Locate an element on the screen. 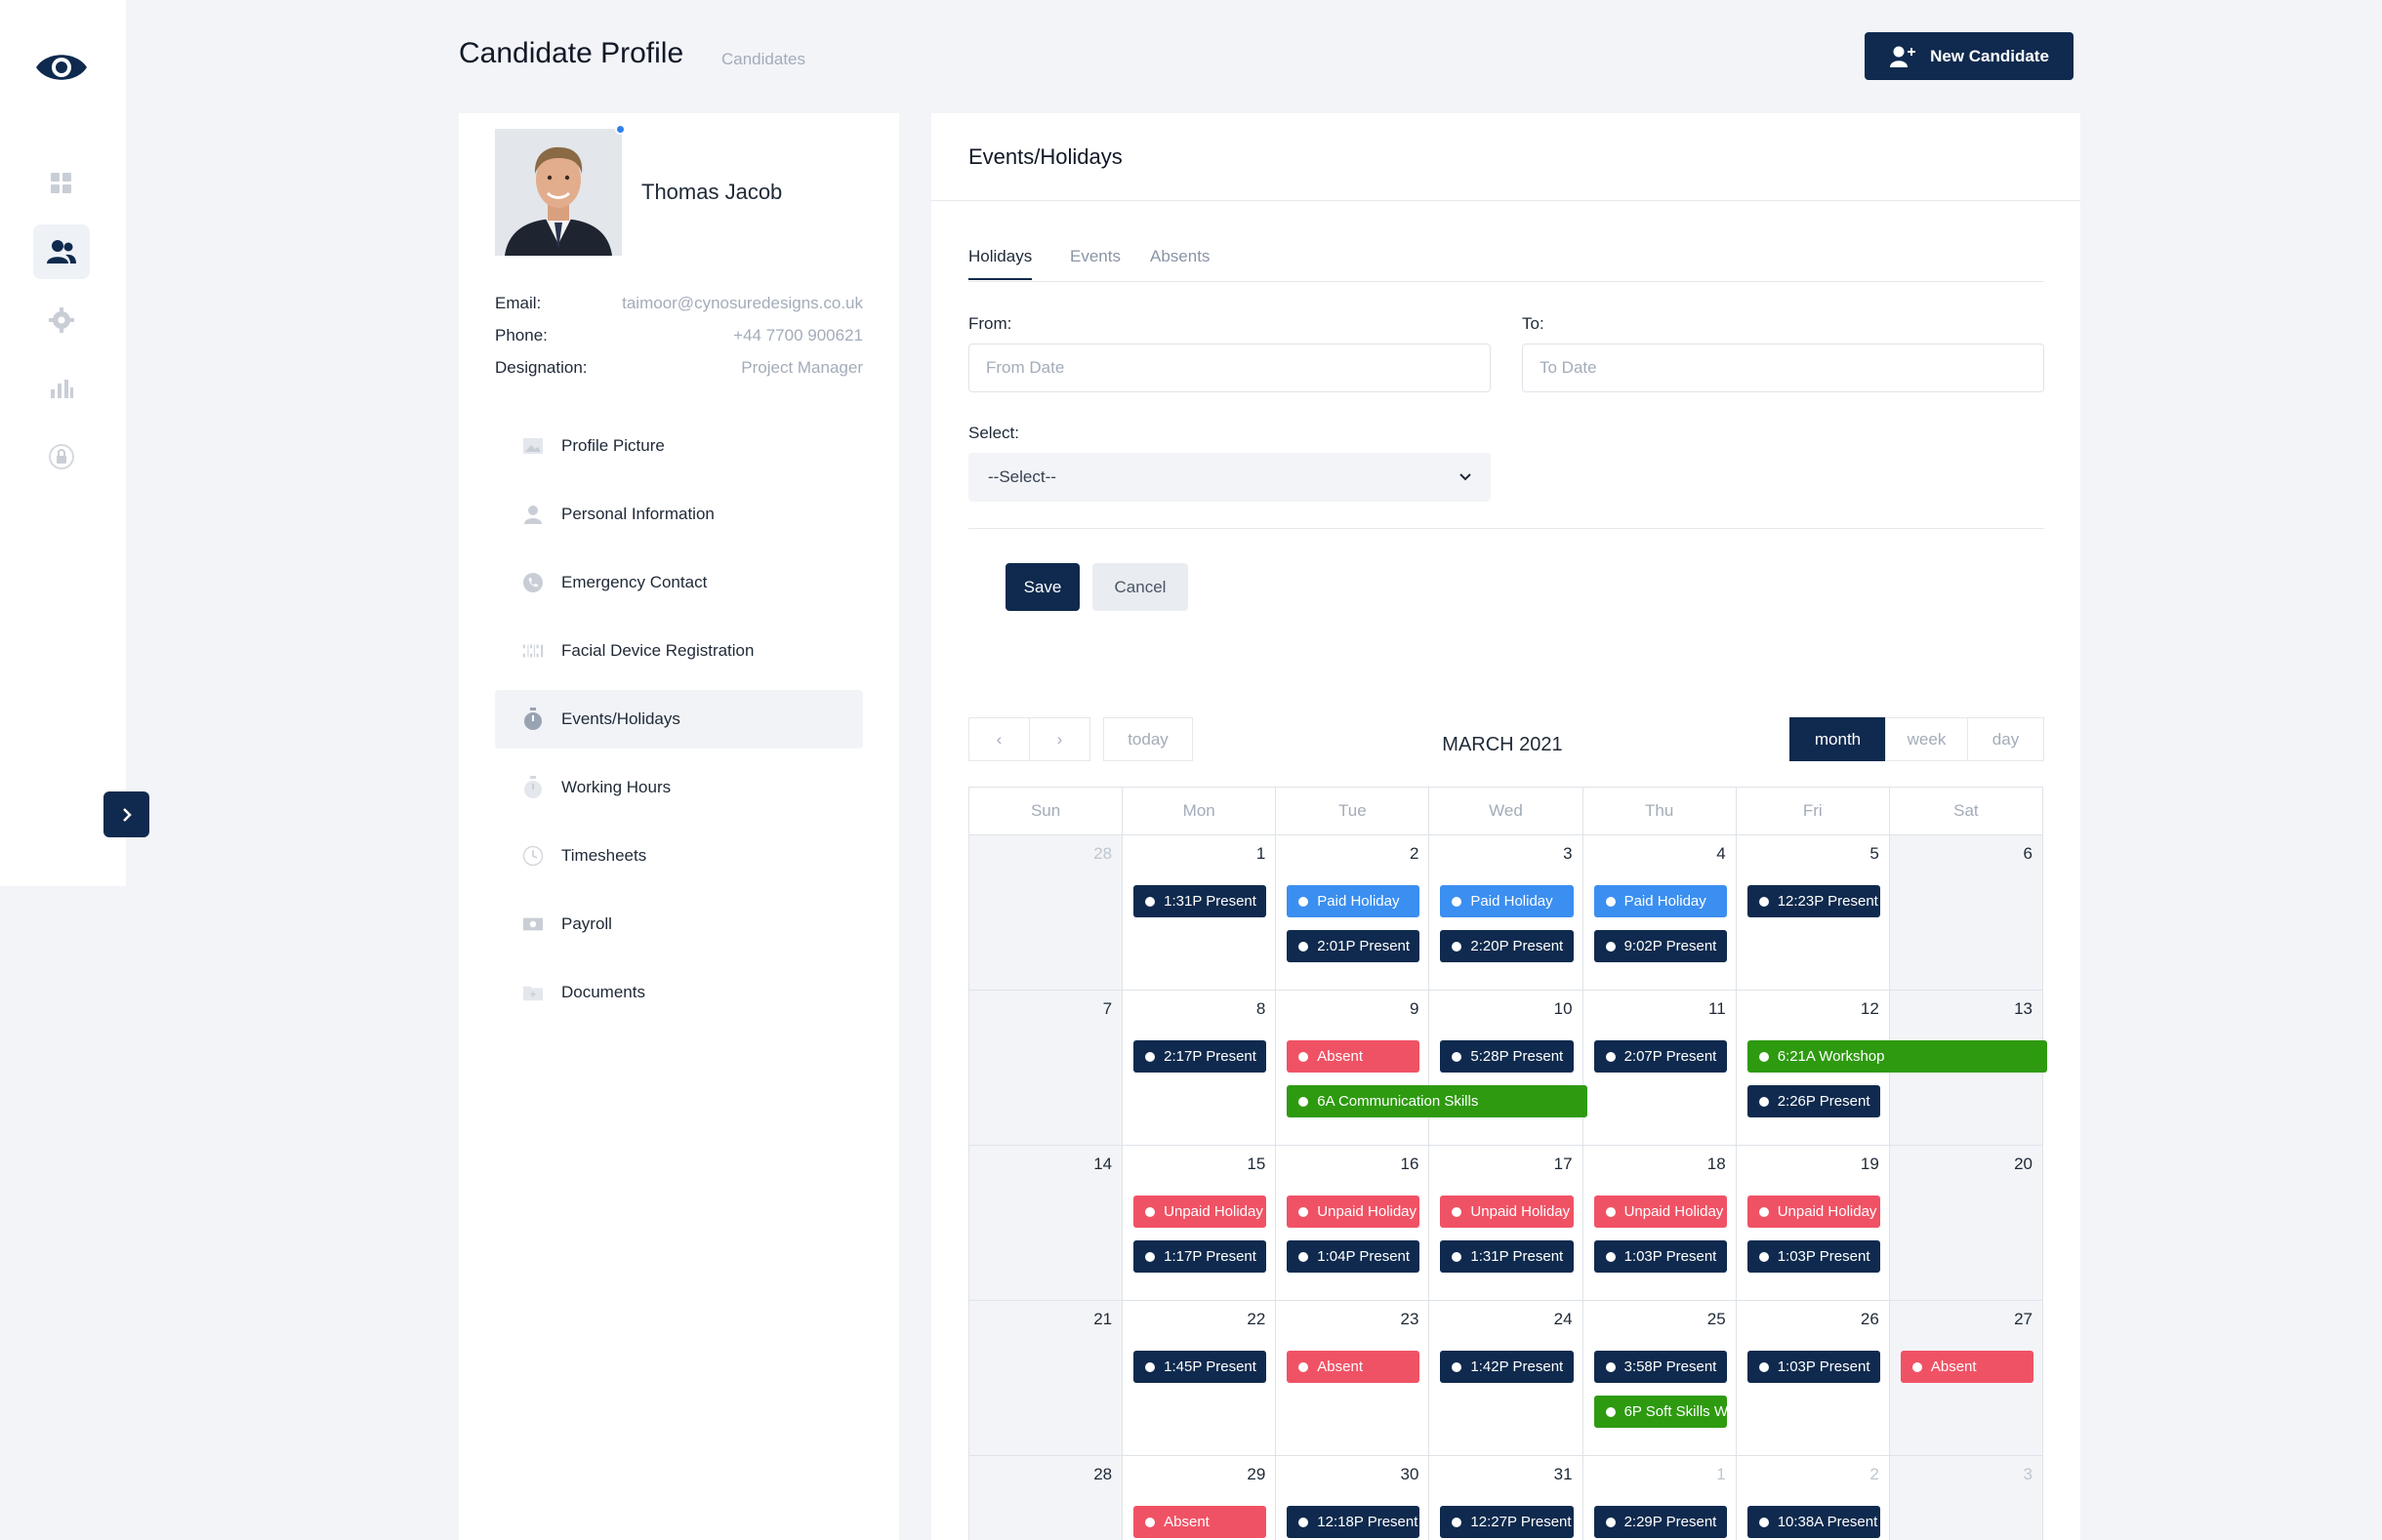  calendar-day-cell: 2 Paid Holiday 2:01P Present is located at coordinates (1351, 912).